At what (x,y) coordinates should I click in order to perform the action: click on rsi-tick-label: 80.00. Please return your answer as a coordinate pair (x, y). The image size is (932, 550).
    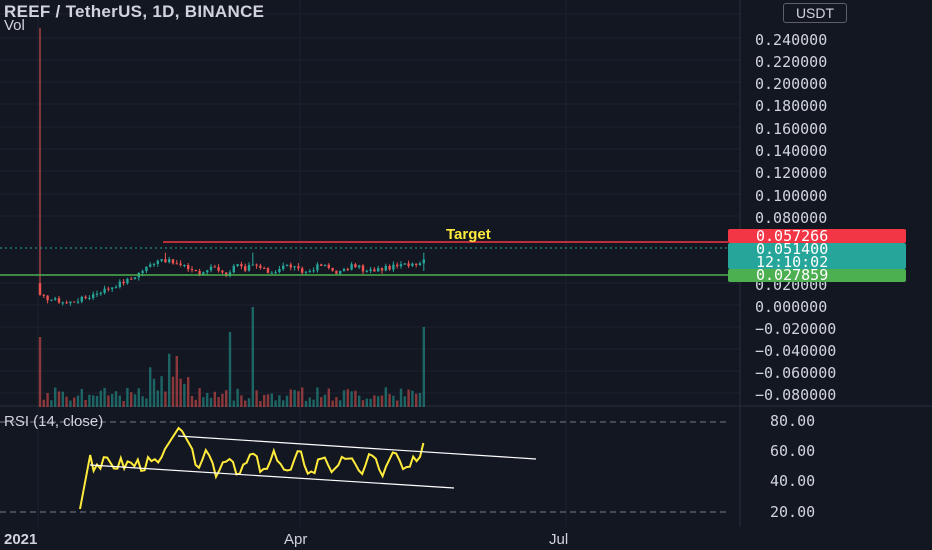
    Looking at the image, I should click on (793, 421).